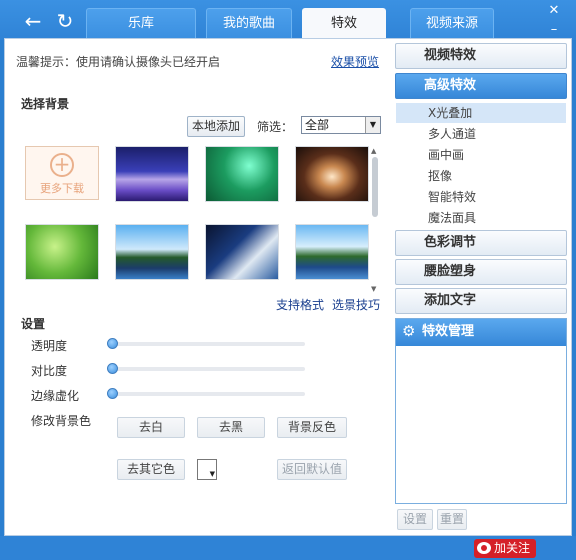  I want to click on scroll-down-icon: ▼, so click(373, 289).